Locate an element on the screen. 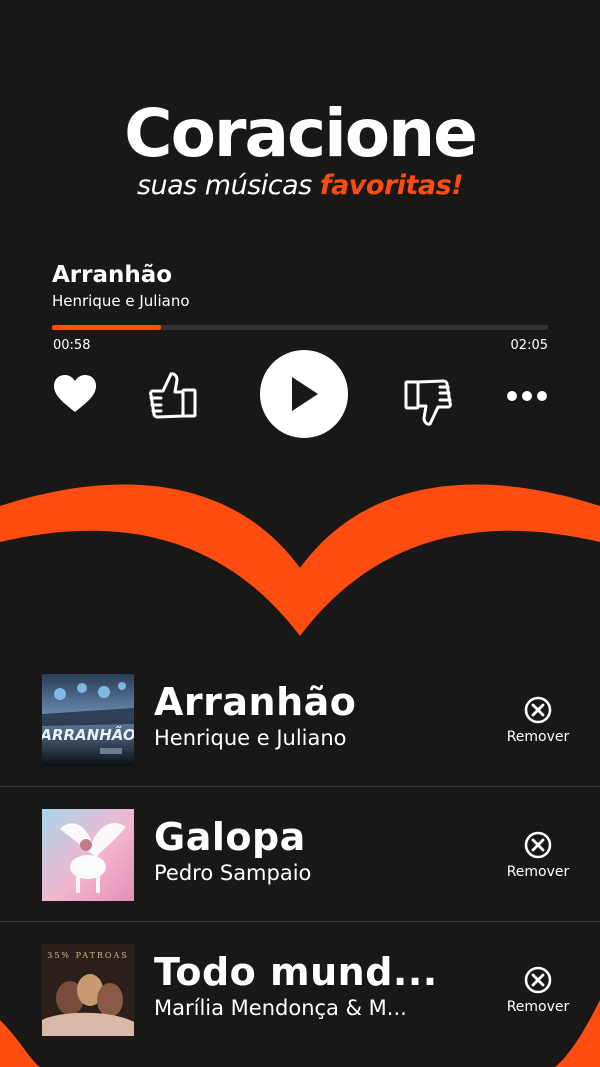  now-playing-title: Arranhão is located at coordinates (112, 275).